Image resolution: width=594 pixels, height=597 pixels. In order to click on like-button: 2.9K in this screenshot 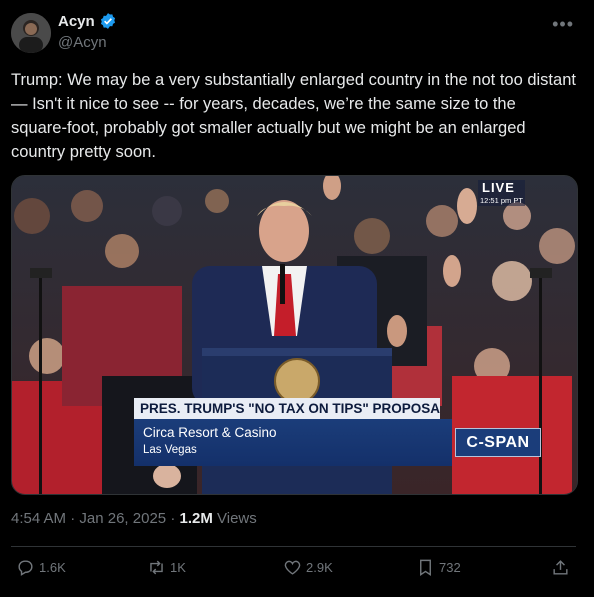, I will do `click(308, 567)`.